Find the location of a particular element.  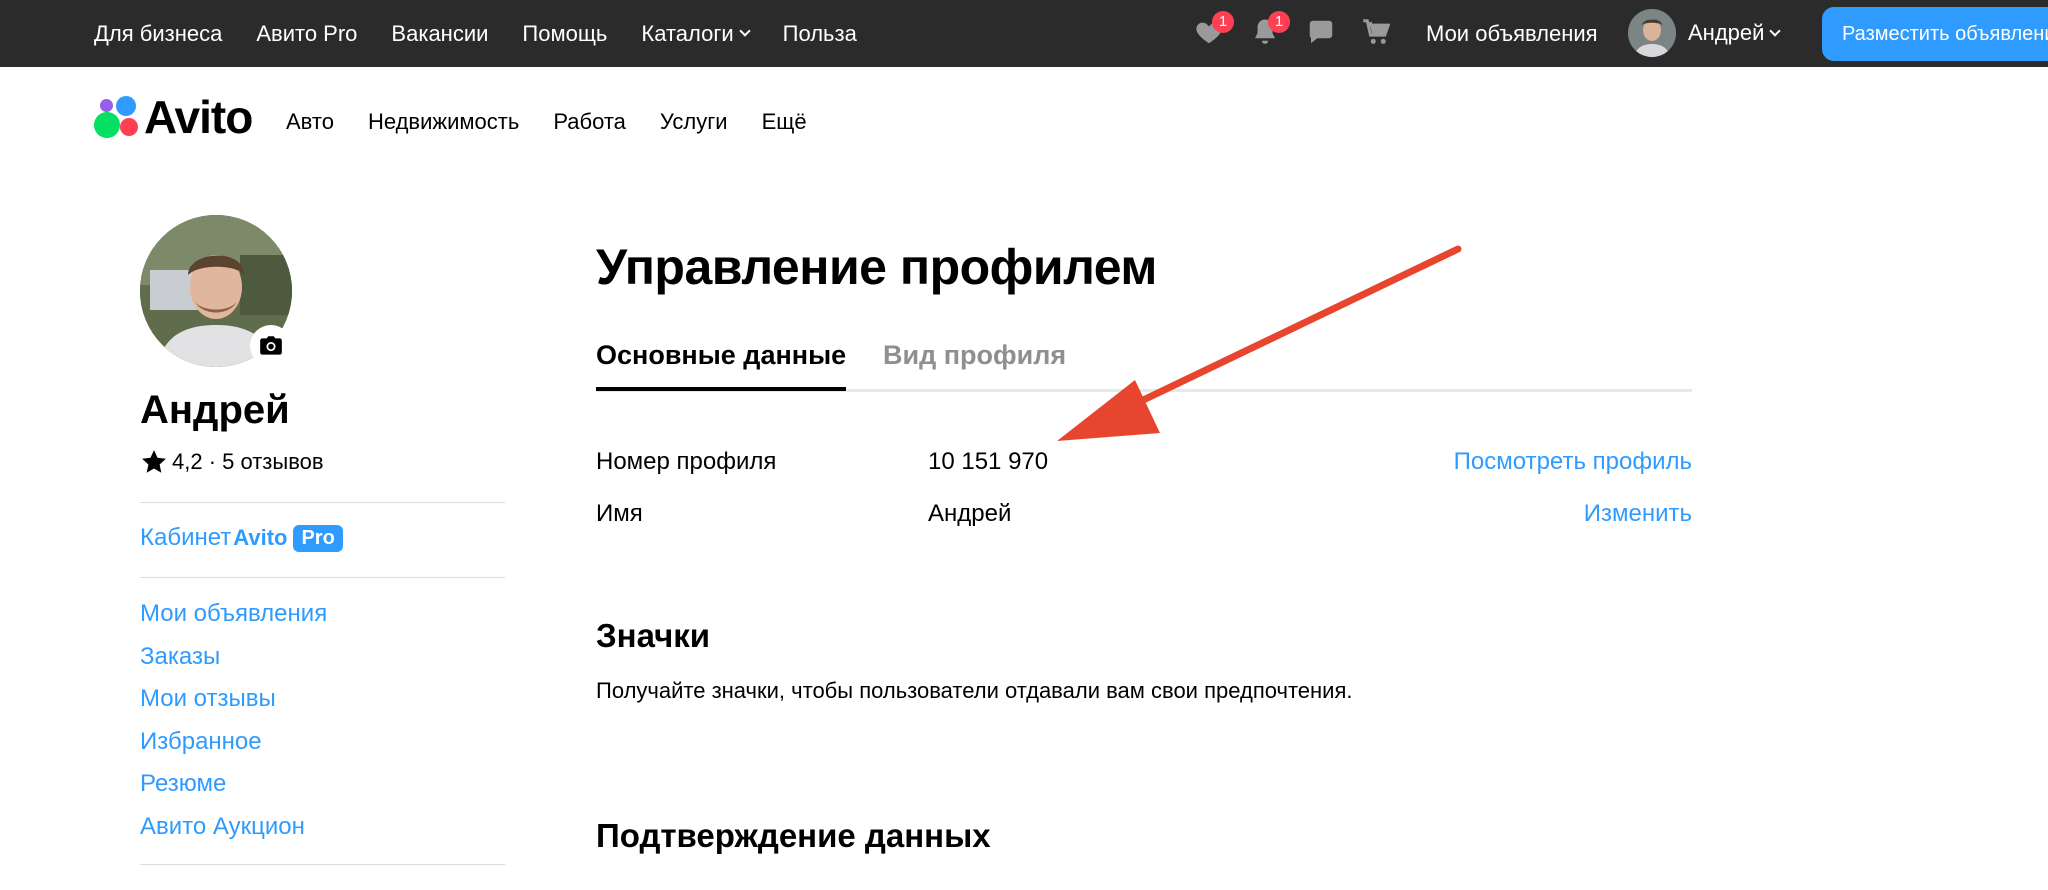

pro-cabinet-brand: Avito is located at coordinates (260, 537).